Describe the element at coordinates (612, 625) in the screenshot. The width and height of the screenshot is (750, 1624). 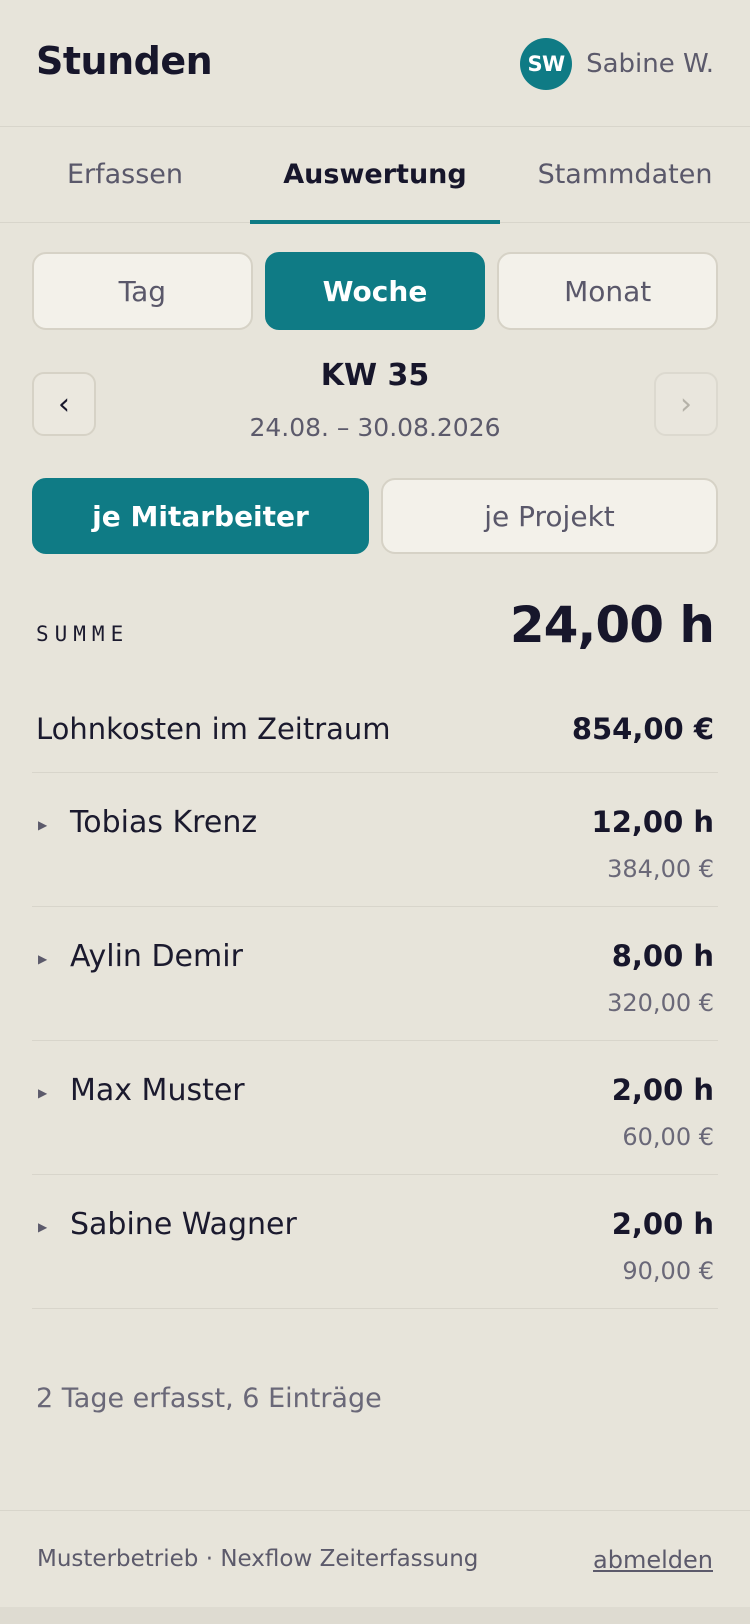
I see `summary-total-hours: 24,00 h` at that location.